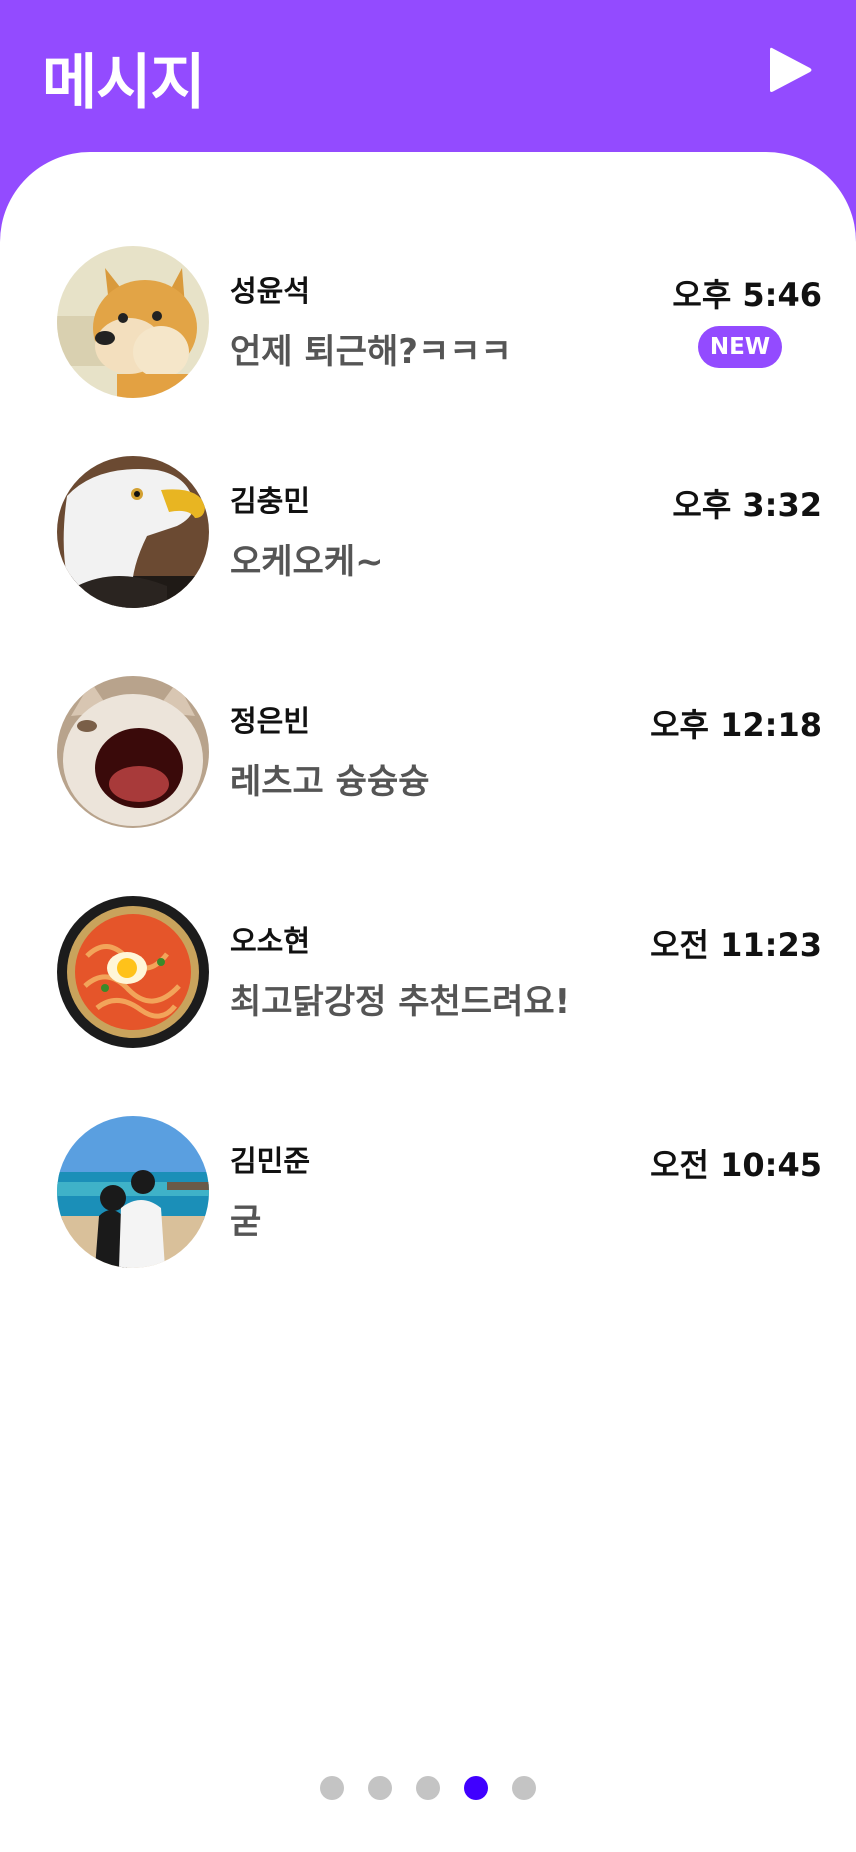 Image resolution: width=856 pixels, height=1852 pixels. Describe the element at coordinates (270, 1161) in the screenshot. I see `contact-name: 김민준` at that location.